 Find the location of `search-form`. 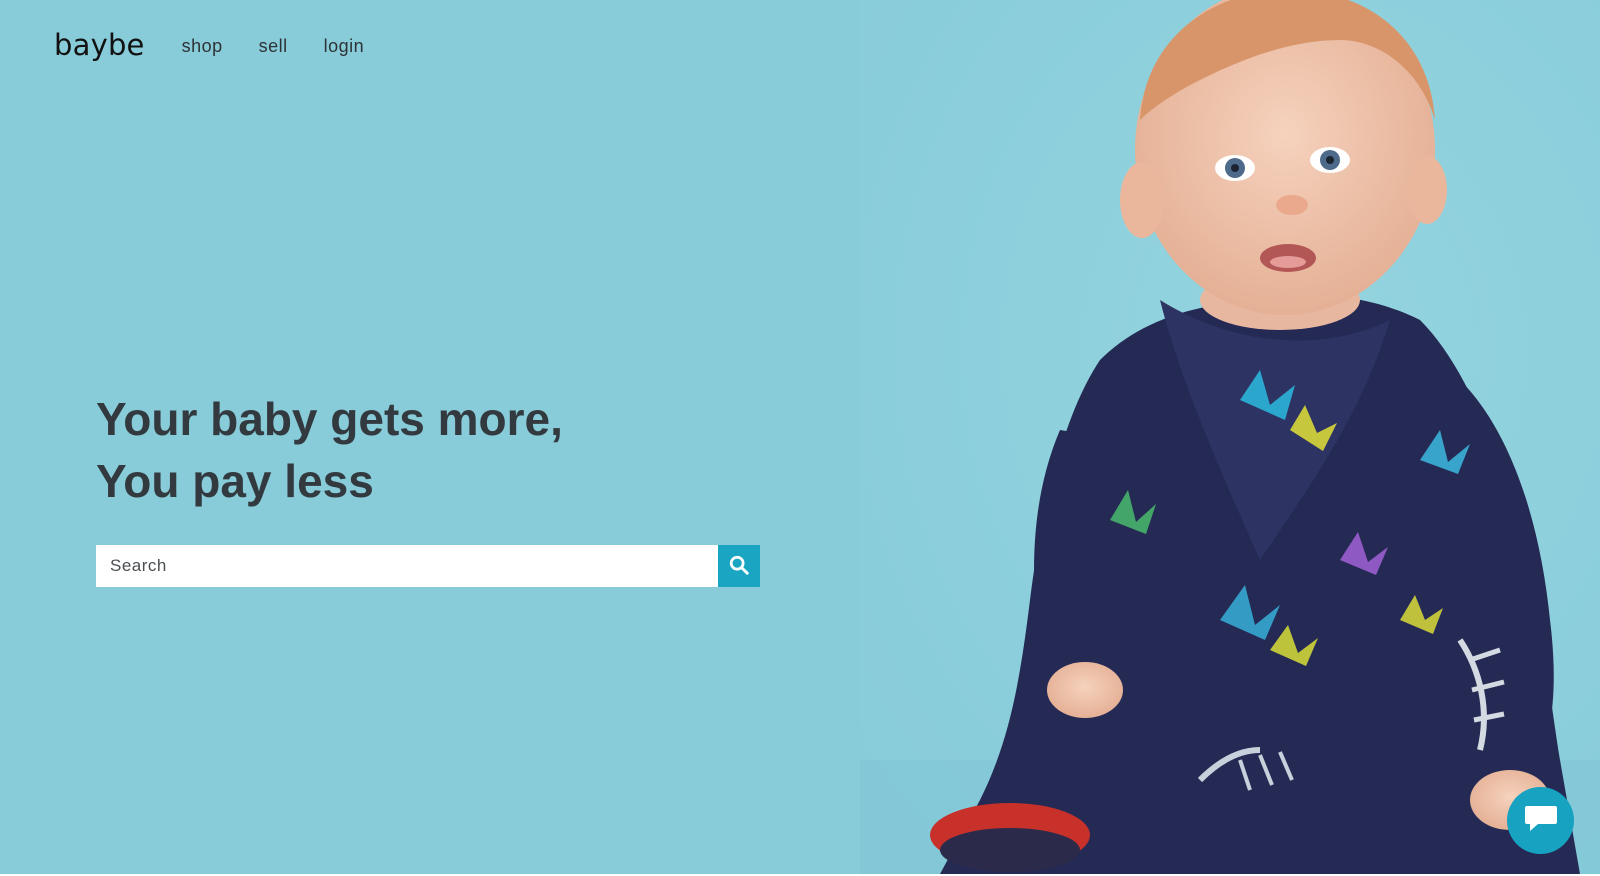

search-form is located at coordinates (428, 566).